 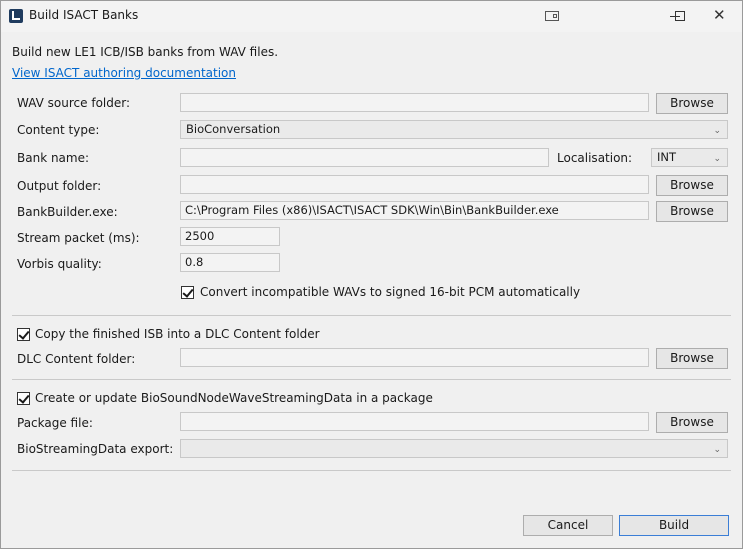 What do you see at coordinates (58, 130) in the screenshot?
I see `content-type-label: Content type:` at bounding box center [58, 130].